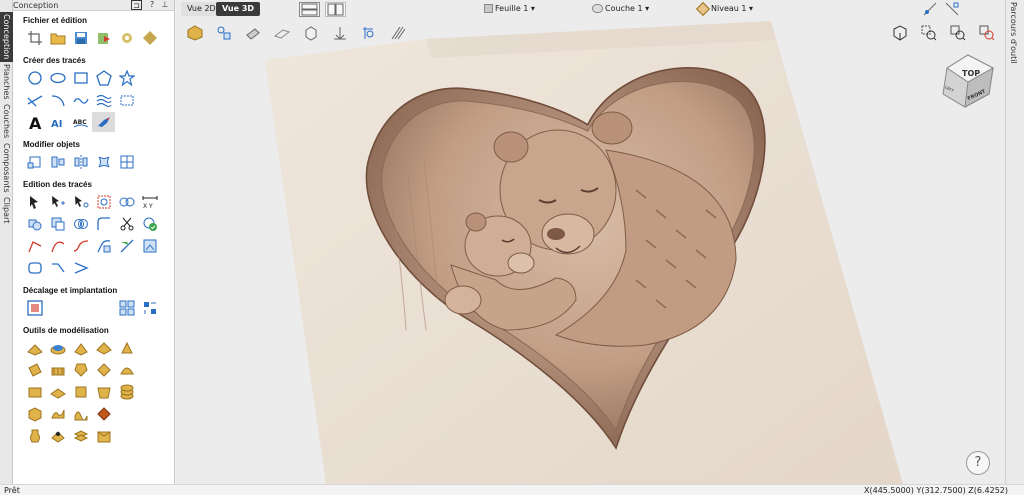  What do you see at coordinates (149, 38) in the screenshot?
I see `material-button` at bounding box center [149, 38].